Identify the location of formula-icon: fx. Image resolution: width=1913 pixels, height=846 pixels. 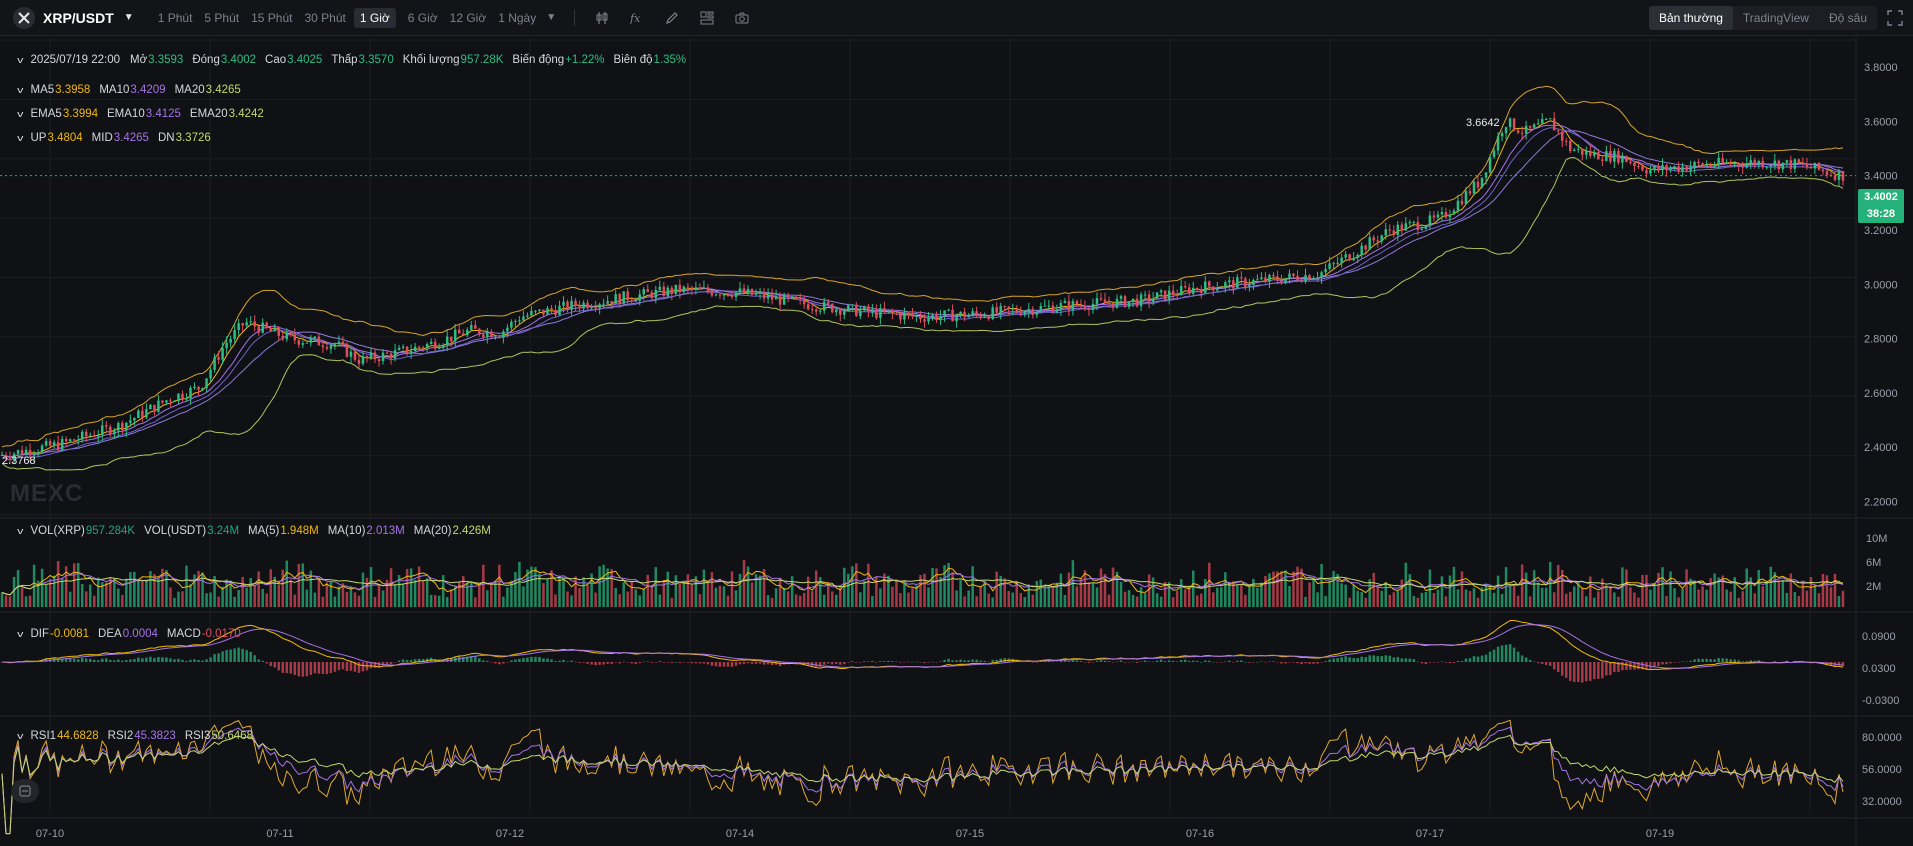
(637, 18).